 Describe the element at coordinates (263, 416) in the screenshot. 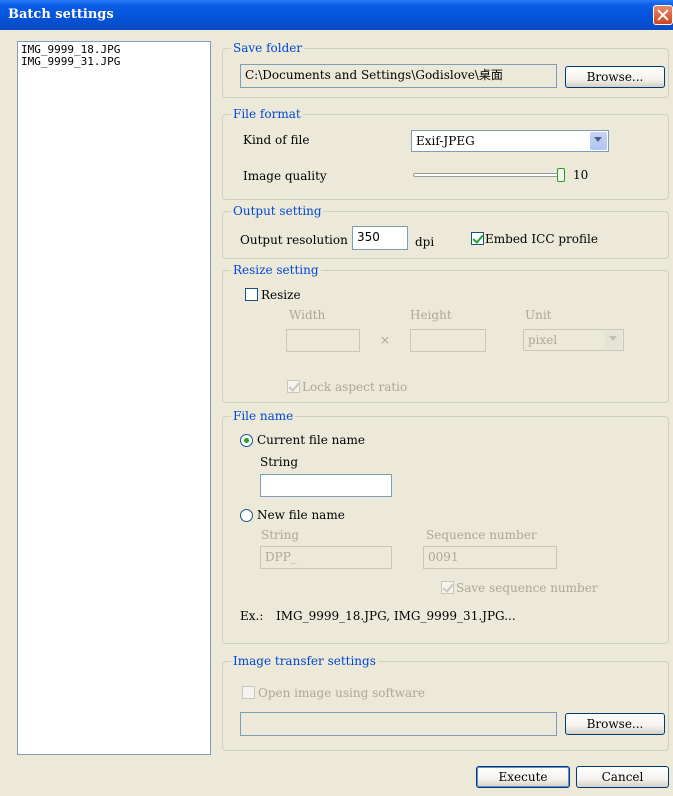

I see `file-name-legend: File name` at that location.